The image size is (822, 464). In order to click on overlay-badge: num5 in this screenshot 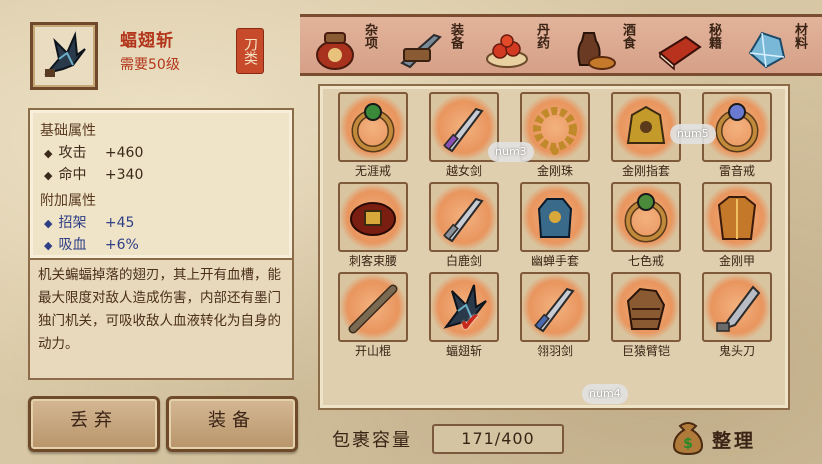, I will do `click(693, 134)`.